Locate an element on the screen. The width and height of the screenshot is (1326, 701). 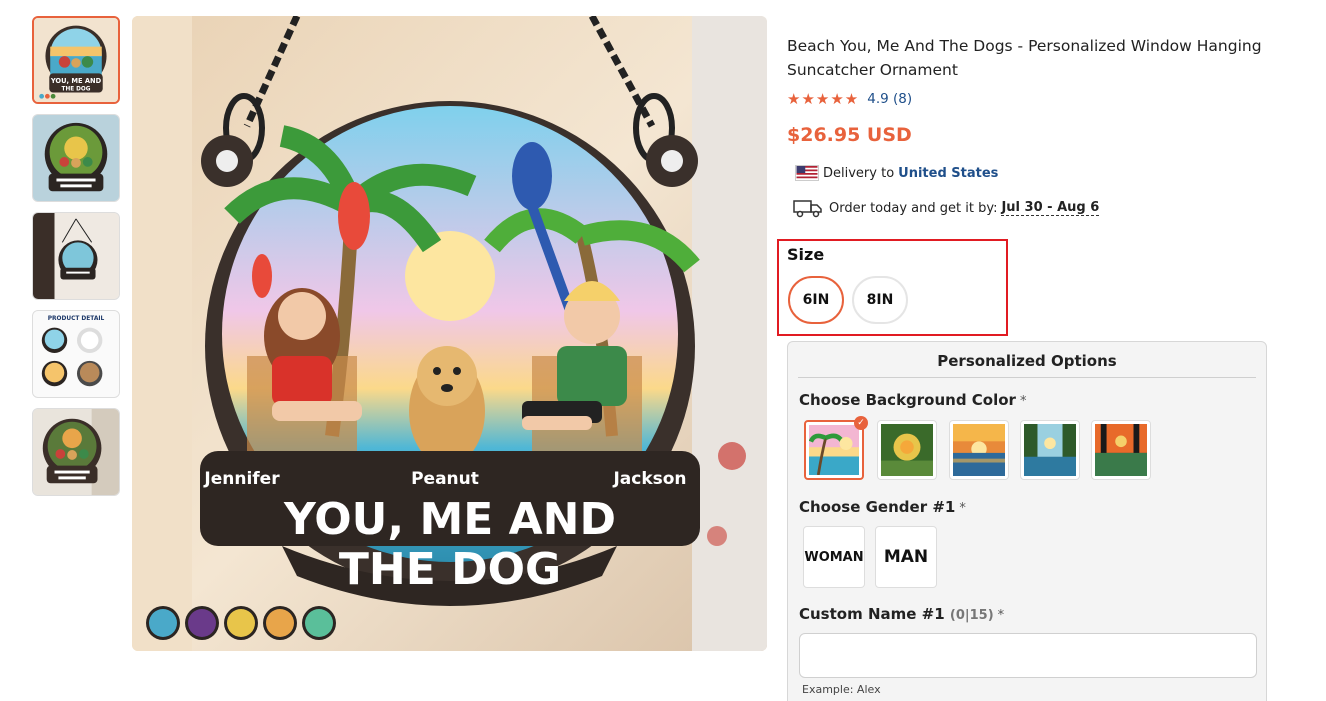
custom-name-label: Custom Name #1 (0|15) * is located at coordinates (901, 614).